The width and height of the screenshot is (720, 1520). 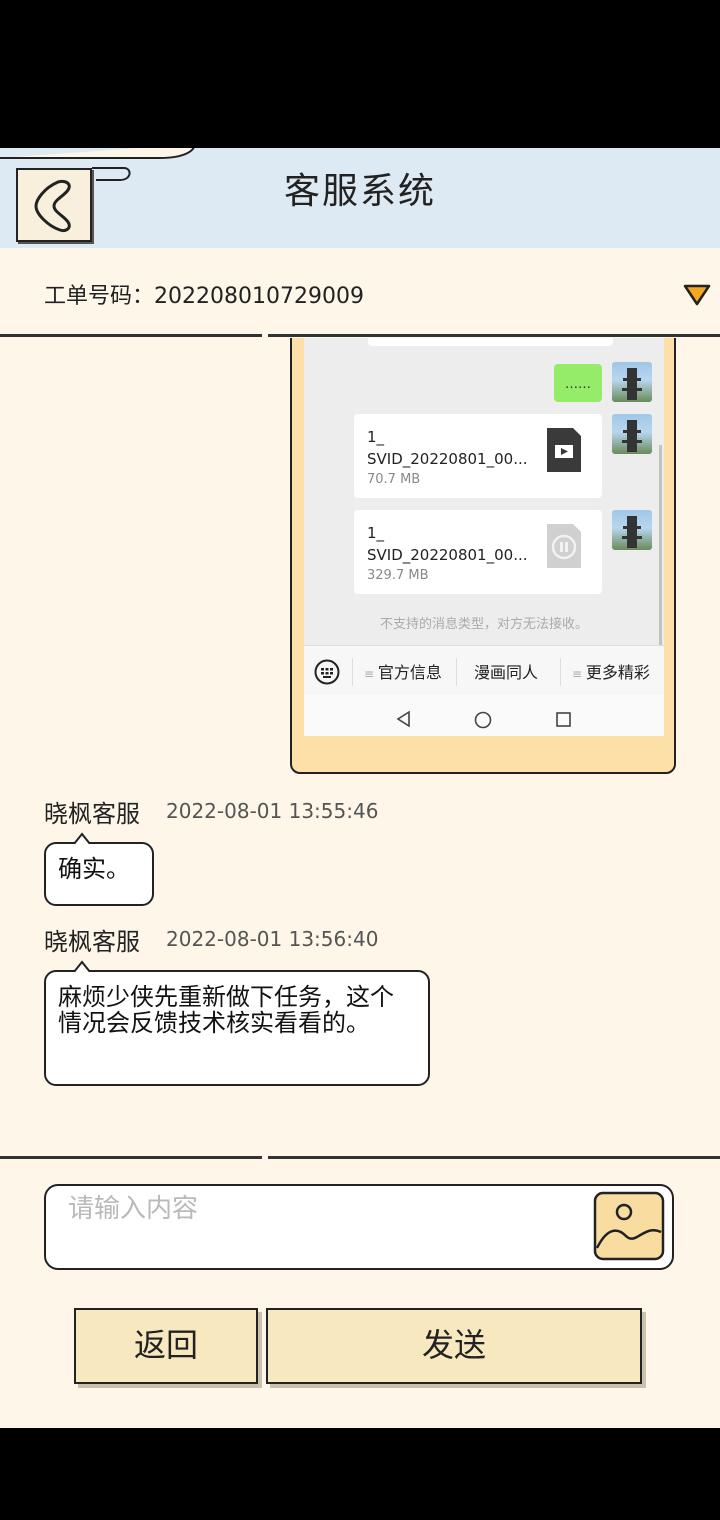 What do you see at coordinates (360, 1474) in the screenshot?
I see `system-bottom-bar` at bounding box center [360, 1474].